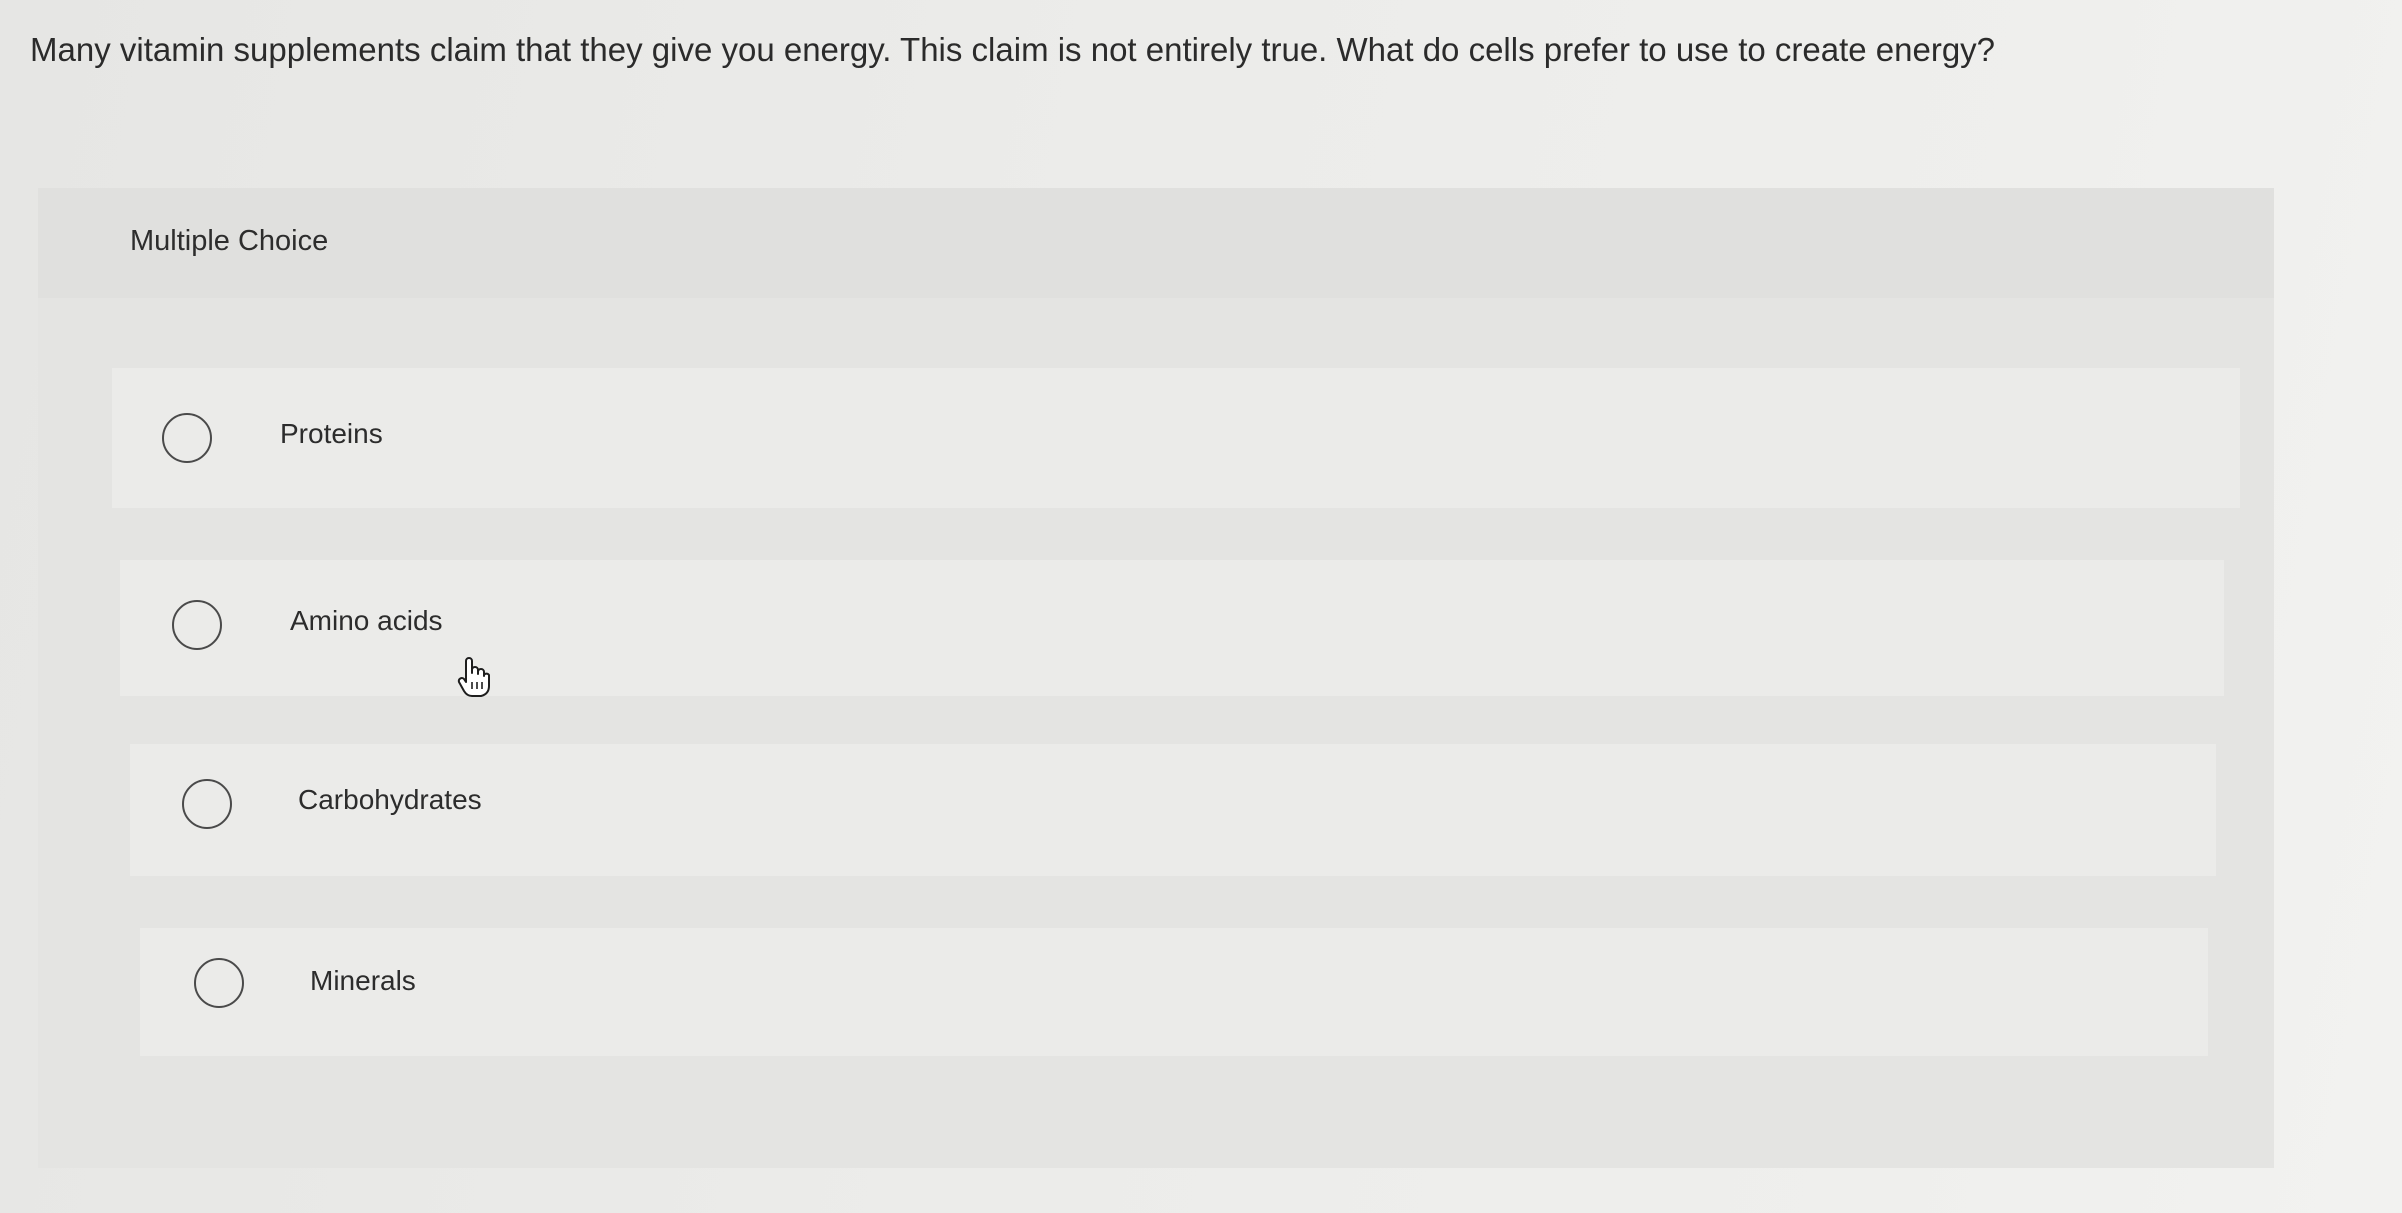 This screenshot has height=1213, width=2402. Describe the element at coordinates (363, 980) in the screenshot. I see `answer-option-label: Minerals` at that location.